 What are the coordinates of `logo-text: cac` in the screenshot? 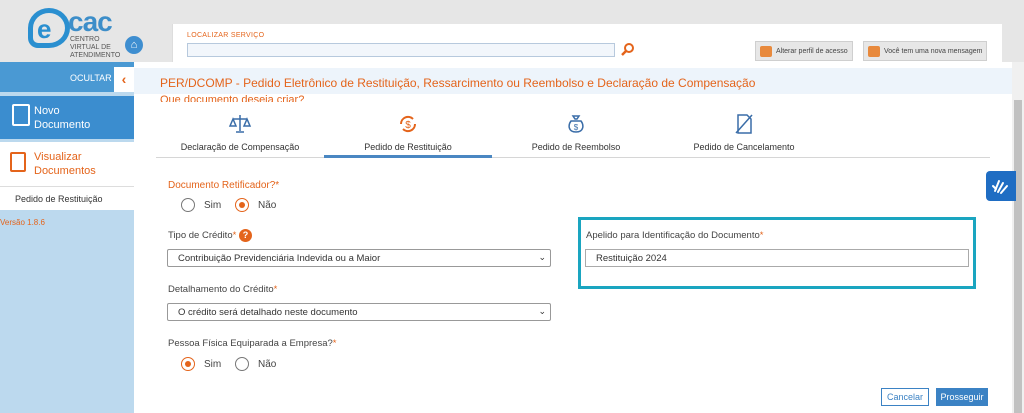 It's located at (90, 21).